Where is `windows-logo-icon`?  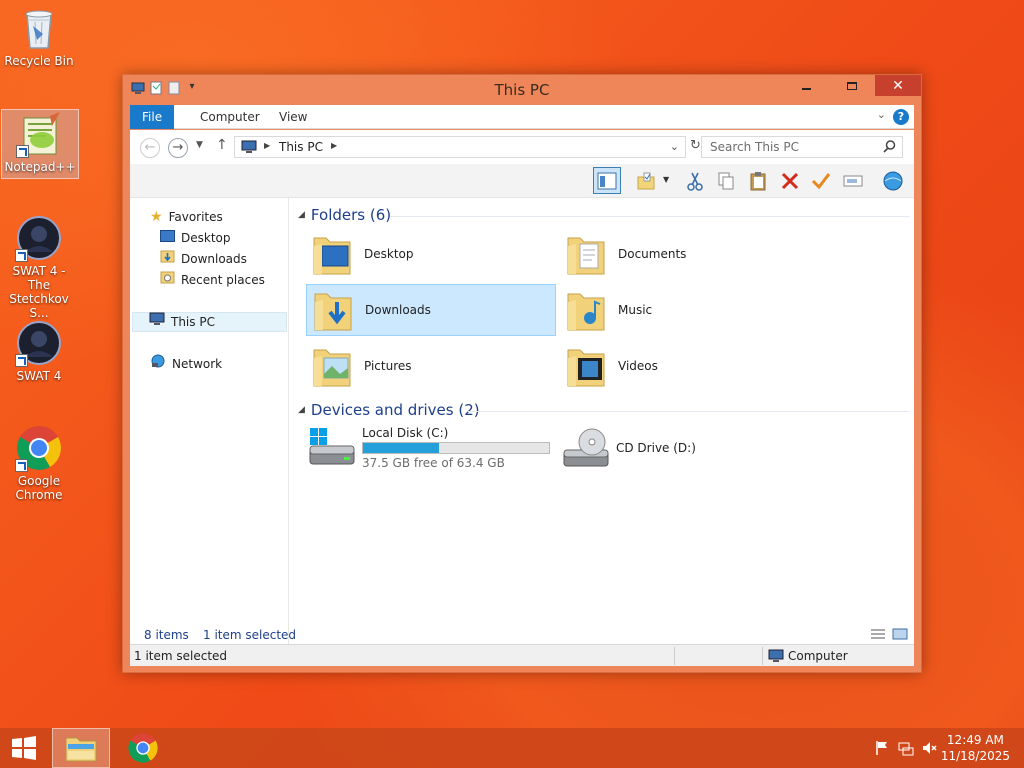
windows-logo-icon is located at coordinates (24, 748).